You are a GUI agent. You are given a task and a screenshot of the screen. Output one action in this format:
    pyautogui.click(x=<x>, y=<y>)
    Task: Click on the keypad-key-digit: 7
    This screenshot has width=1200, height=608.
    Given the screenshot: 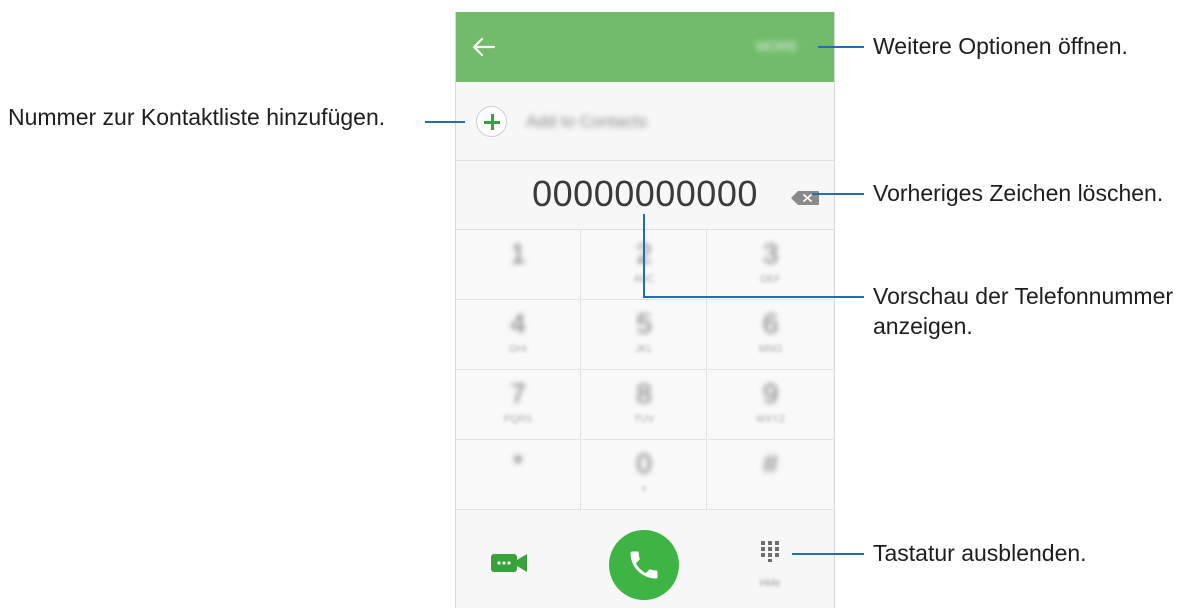 What is the action you would take?
    pyautogui.click(x=518, y=393)
    